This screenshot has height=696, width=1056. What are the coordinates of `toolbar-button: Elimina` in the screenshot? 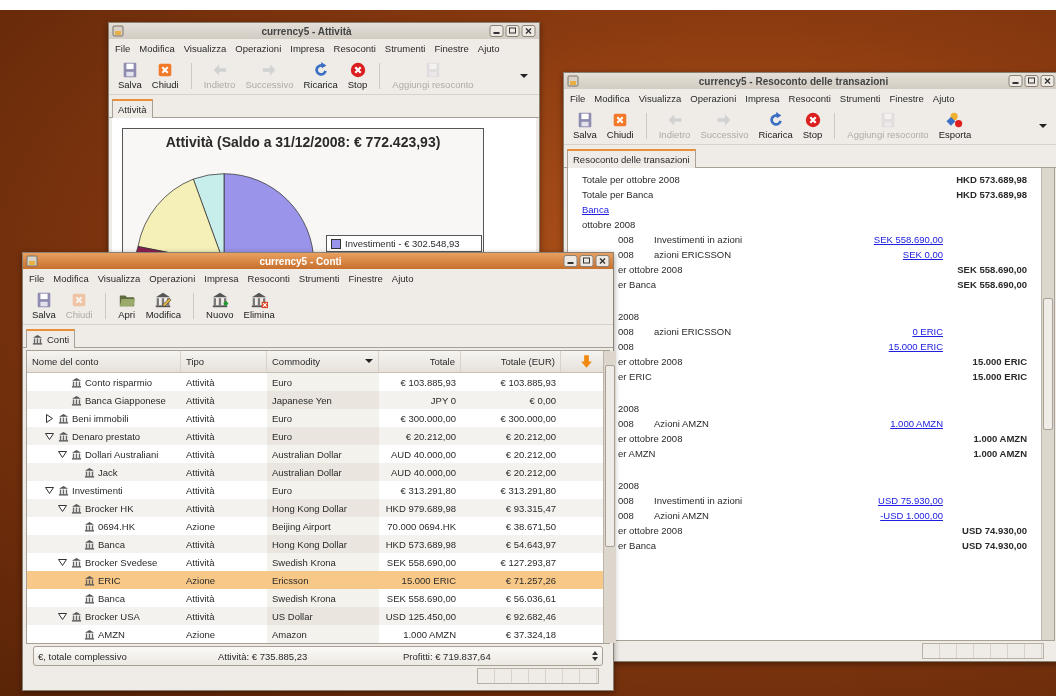 It's located at (259, 305).